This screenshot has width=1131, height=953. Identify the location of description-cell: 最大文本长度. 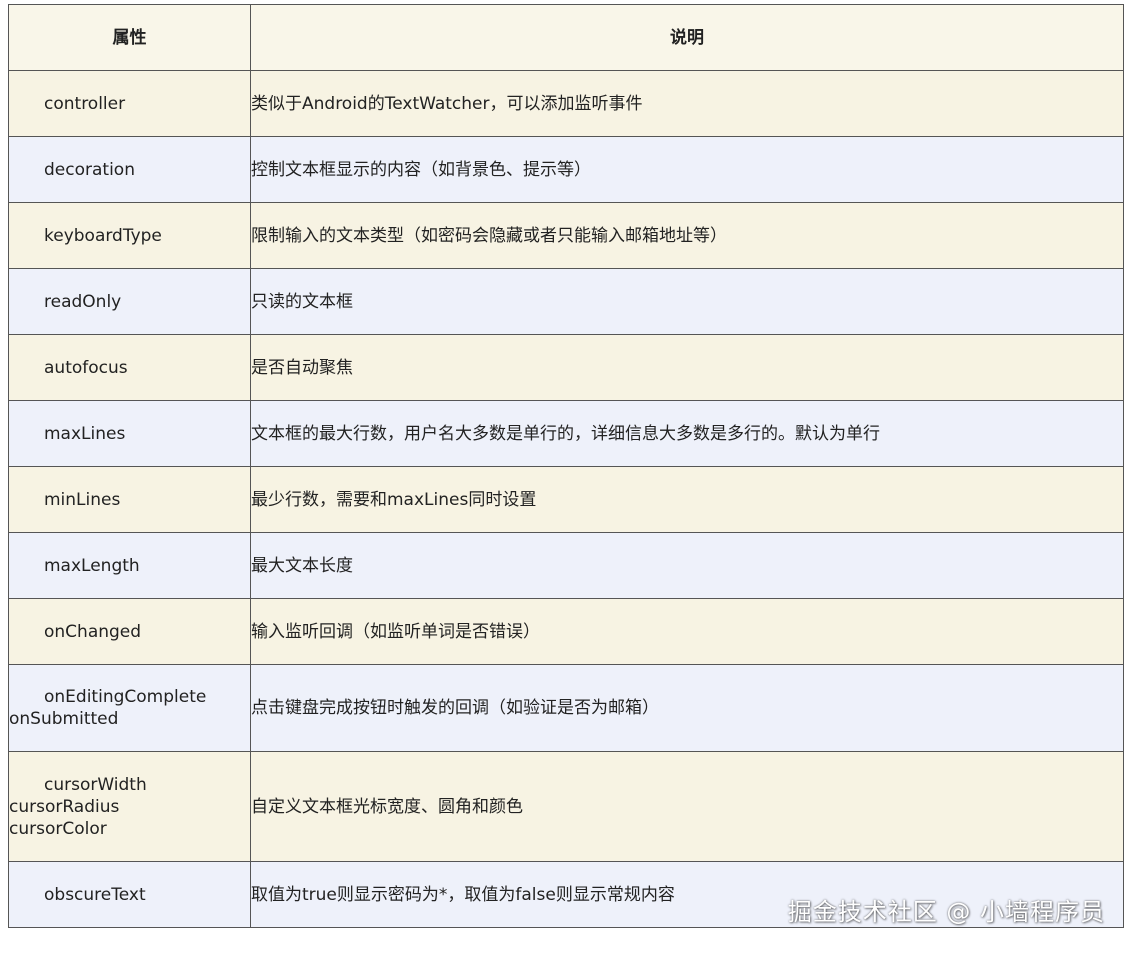
(687, 565).